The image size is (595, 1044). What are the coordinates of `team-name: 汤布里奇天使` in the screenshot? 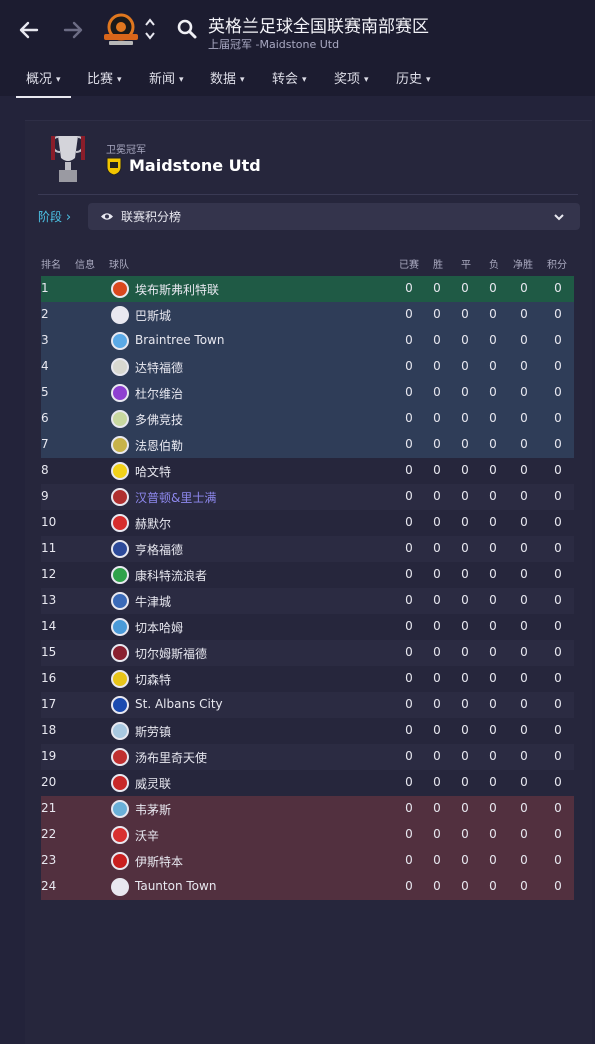 It's located at (171, 757).